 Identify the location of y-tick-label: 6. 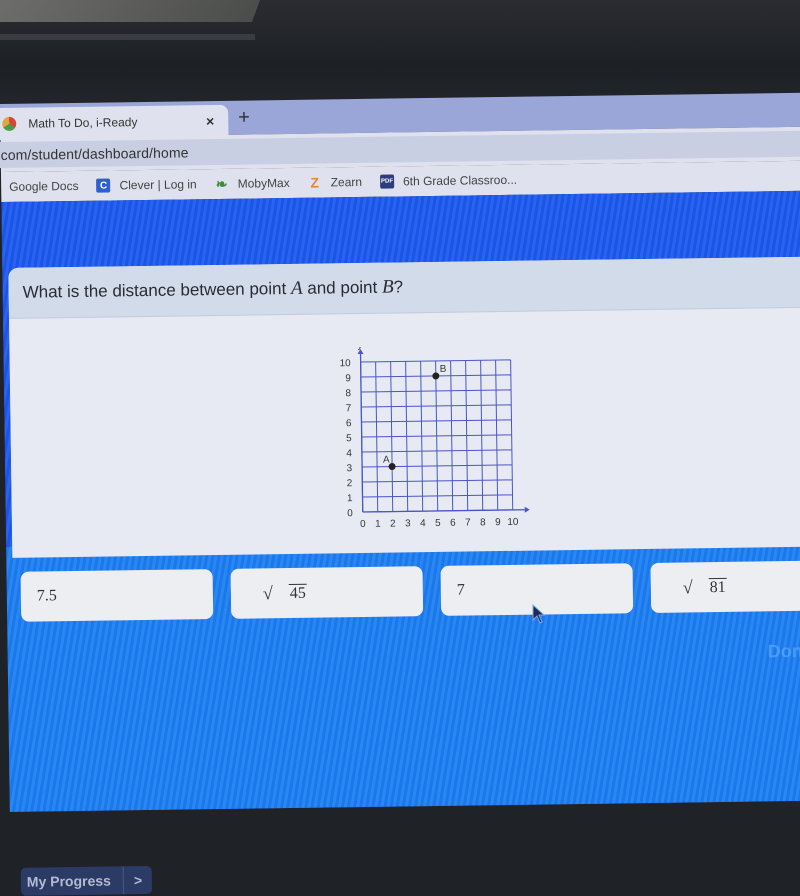
(349, 423).